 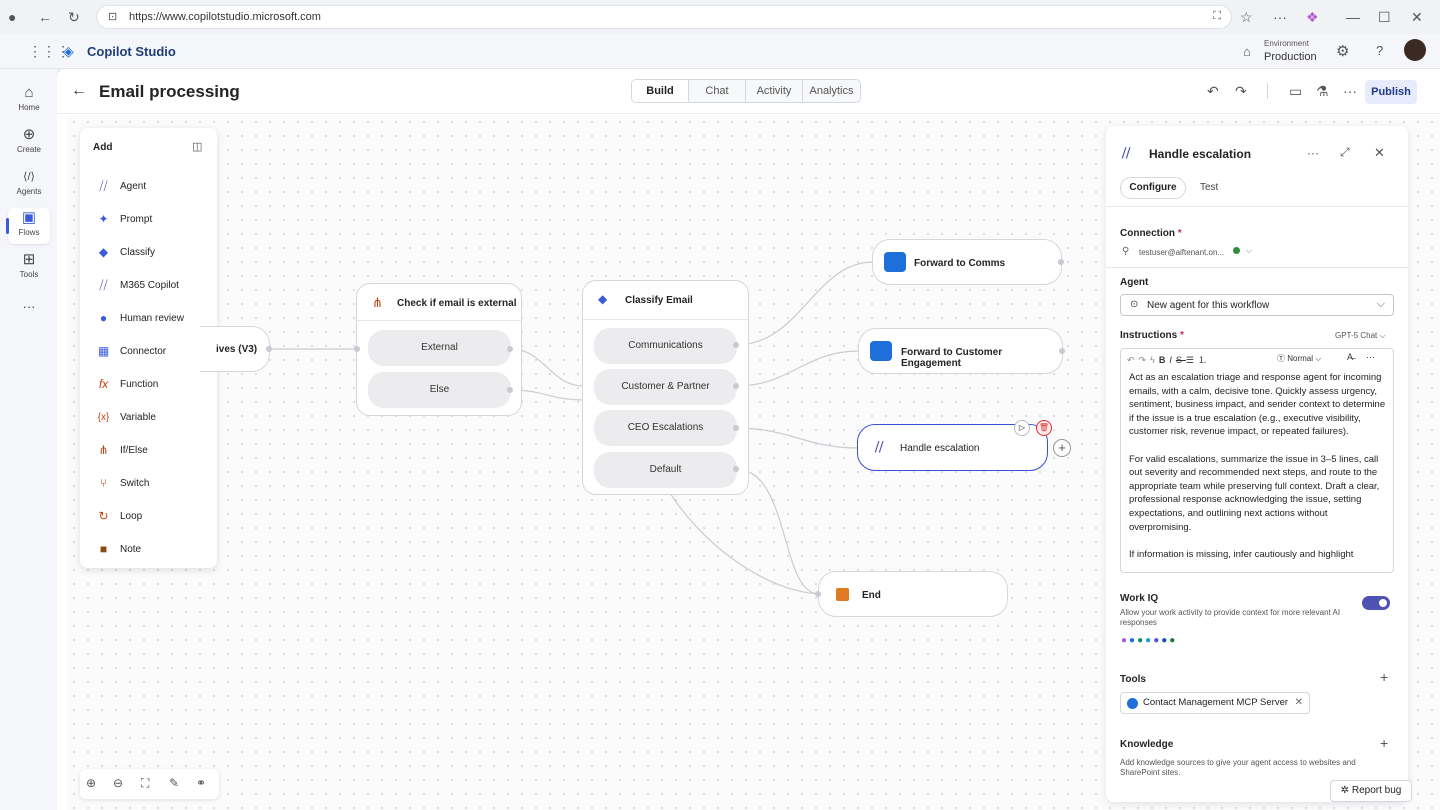 What do you see at coordinates (1204, 360) in the screenshot?
I see `numbered-list-icon: ⒈` at bounding box center [1204, 360].